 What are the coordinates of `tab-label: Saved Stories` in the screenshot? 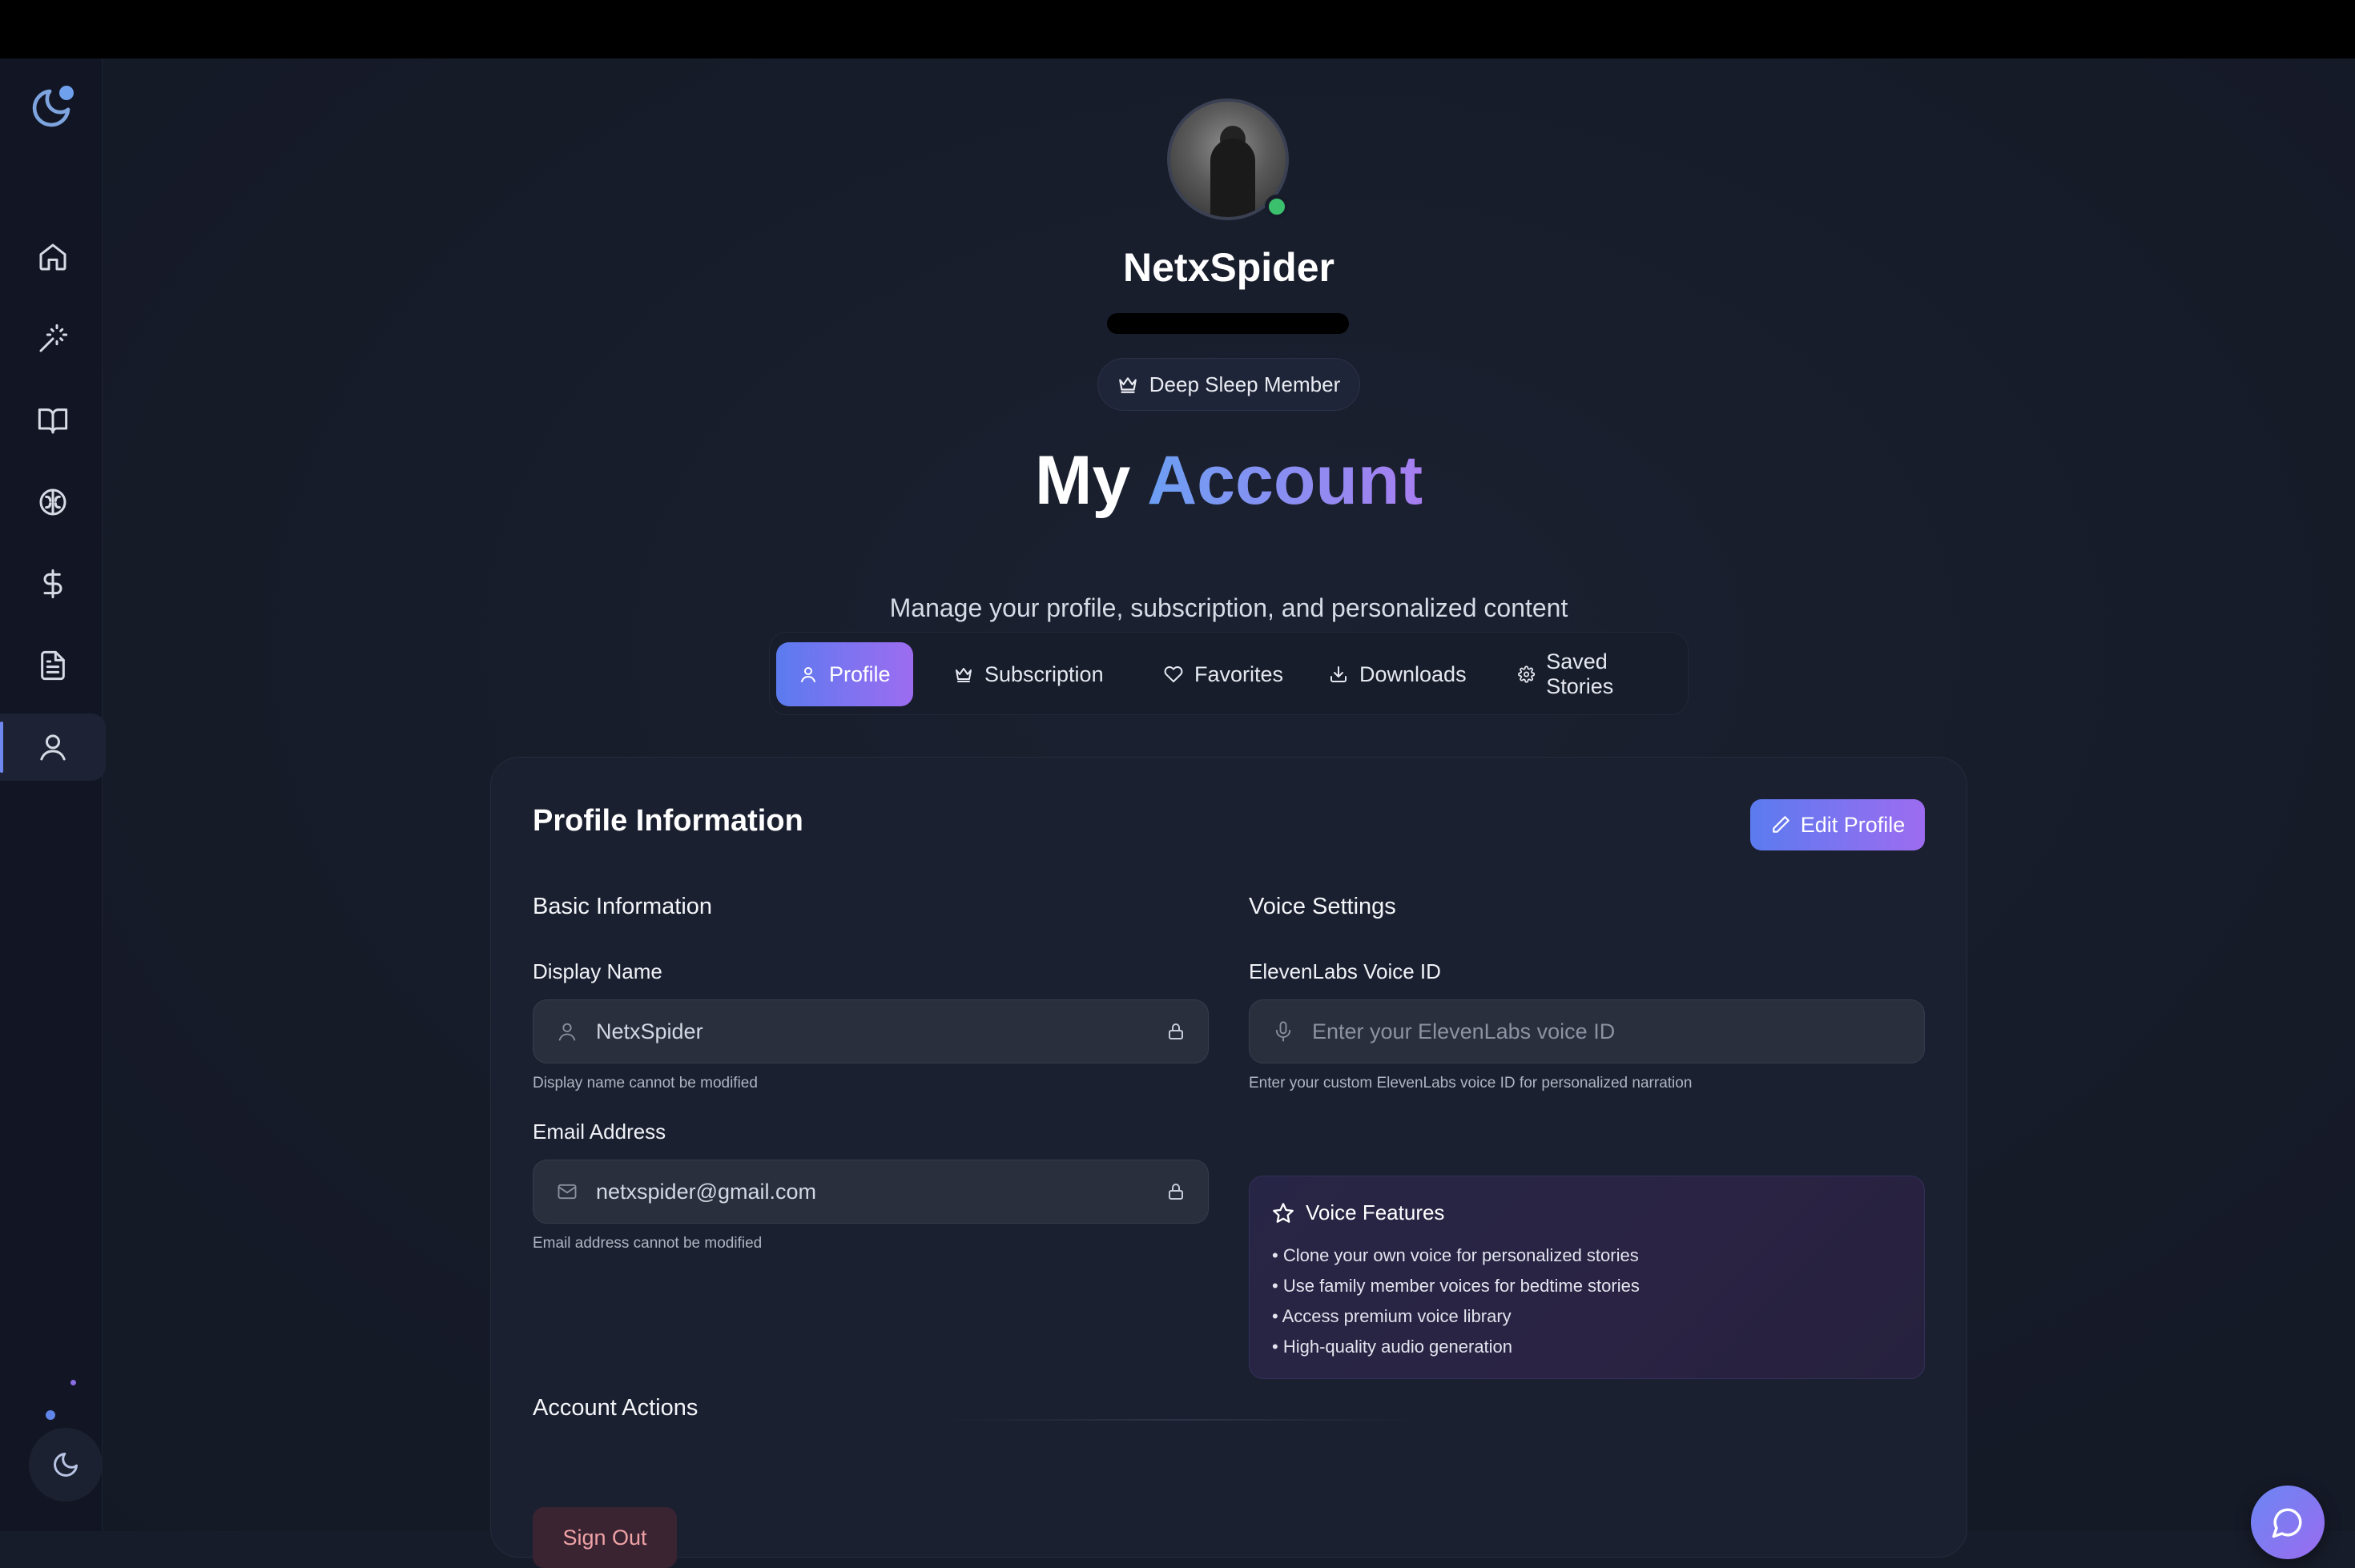 It's located at (1580, 674).